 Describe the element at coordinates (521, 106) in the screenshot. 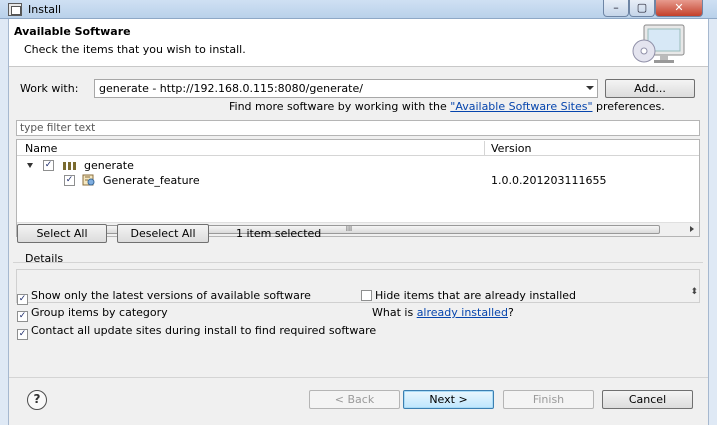

I see `available-software-sites-link: "Available Software Sites"` at that location.